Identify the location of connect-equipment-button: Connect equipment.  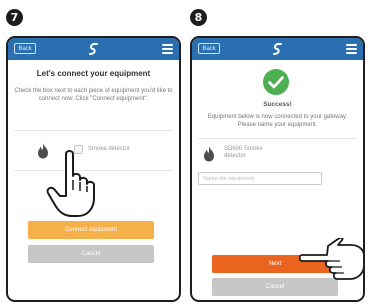
(91, 230).